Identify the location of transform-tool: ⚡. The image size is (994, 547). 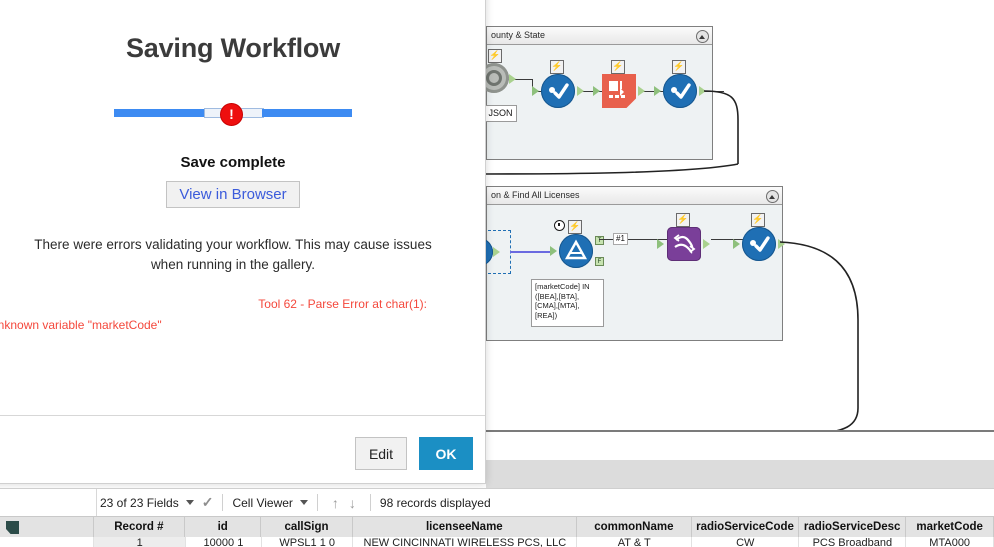
(683, 237).